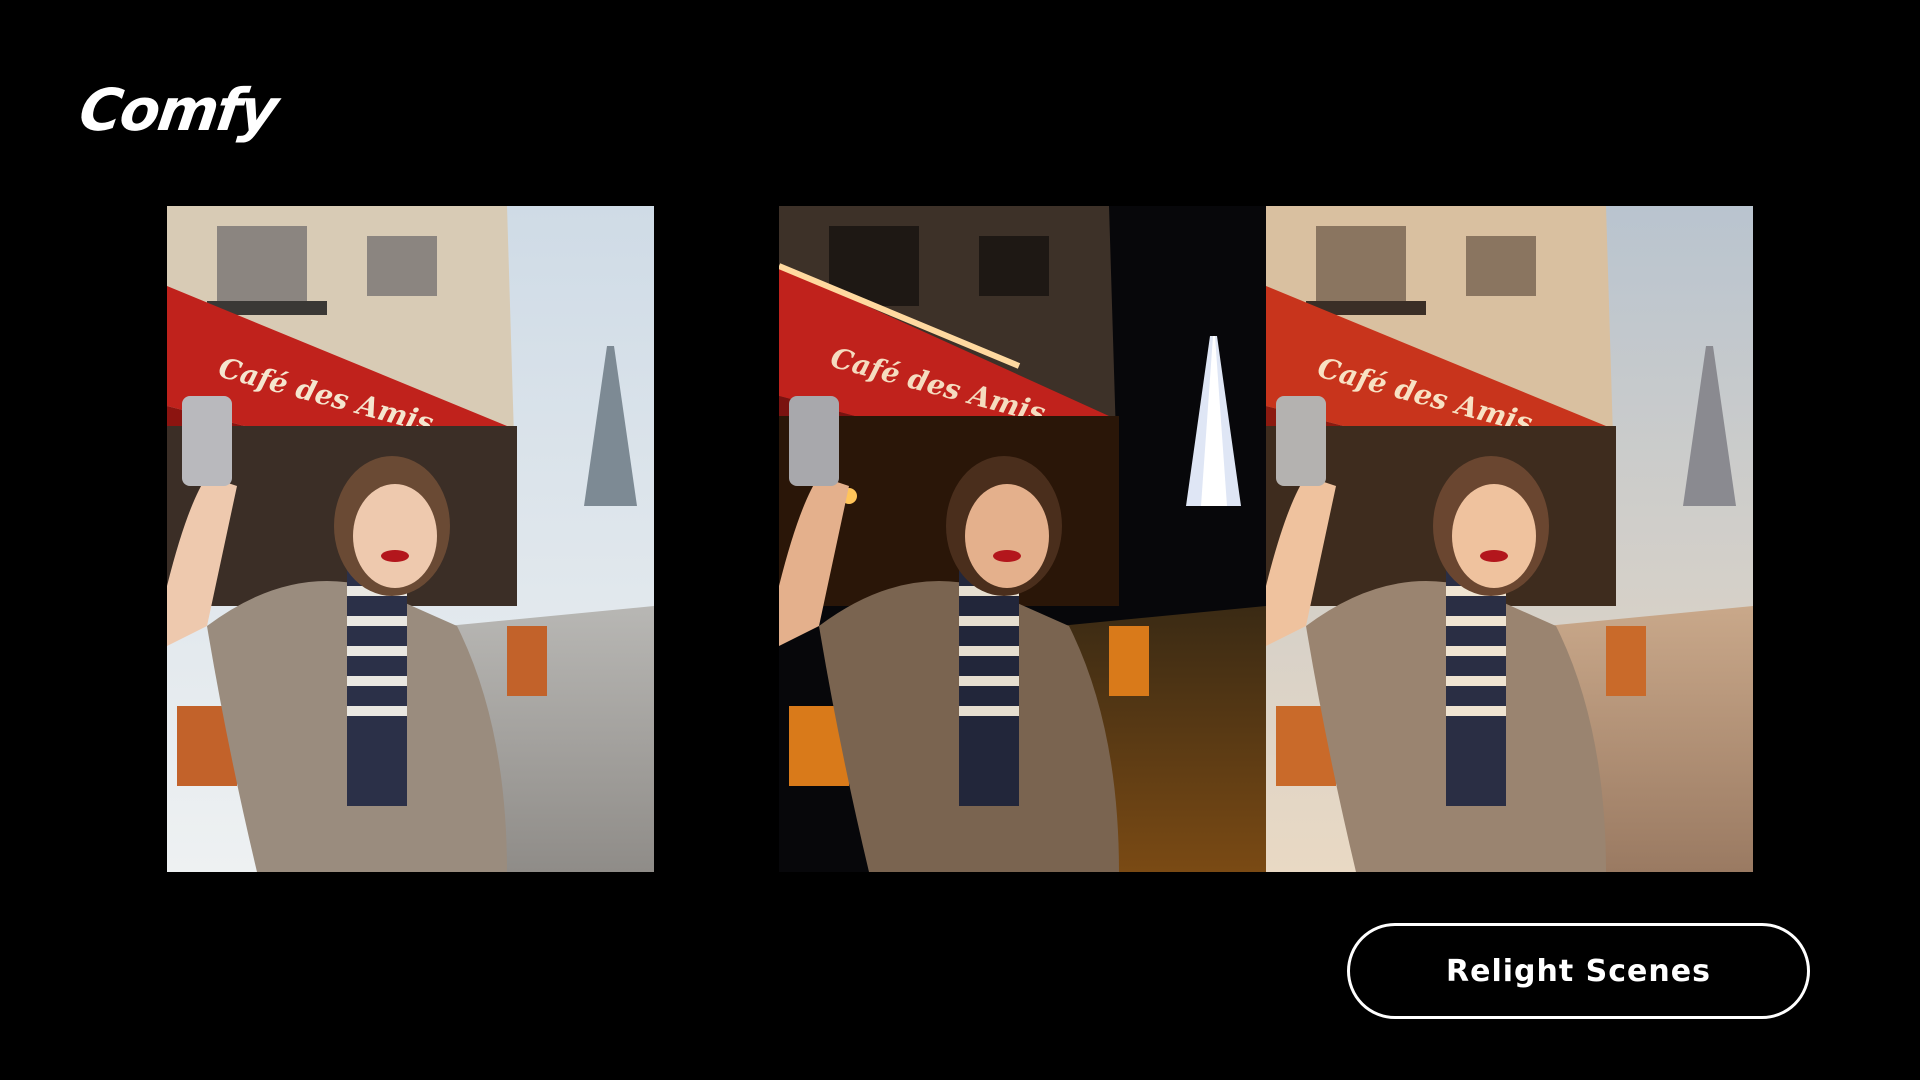 The width and height of the screenshot is (1920, 1080). I want to click on relight-scenes-button: Relight Scenes, so click(1578, 971).